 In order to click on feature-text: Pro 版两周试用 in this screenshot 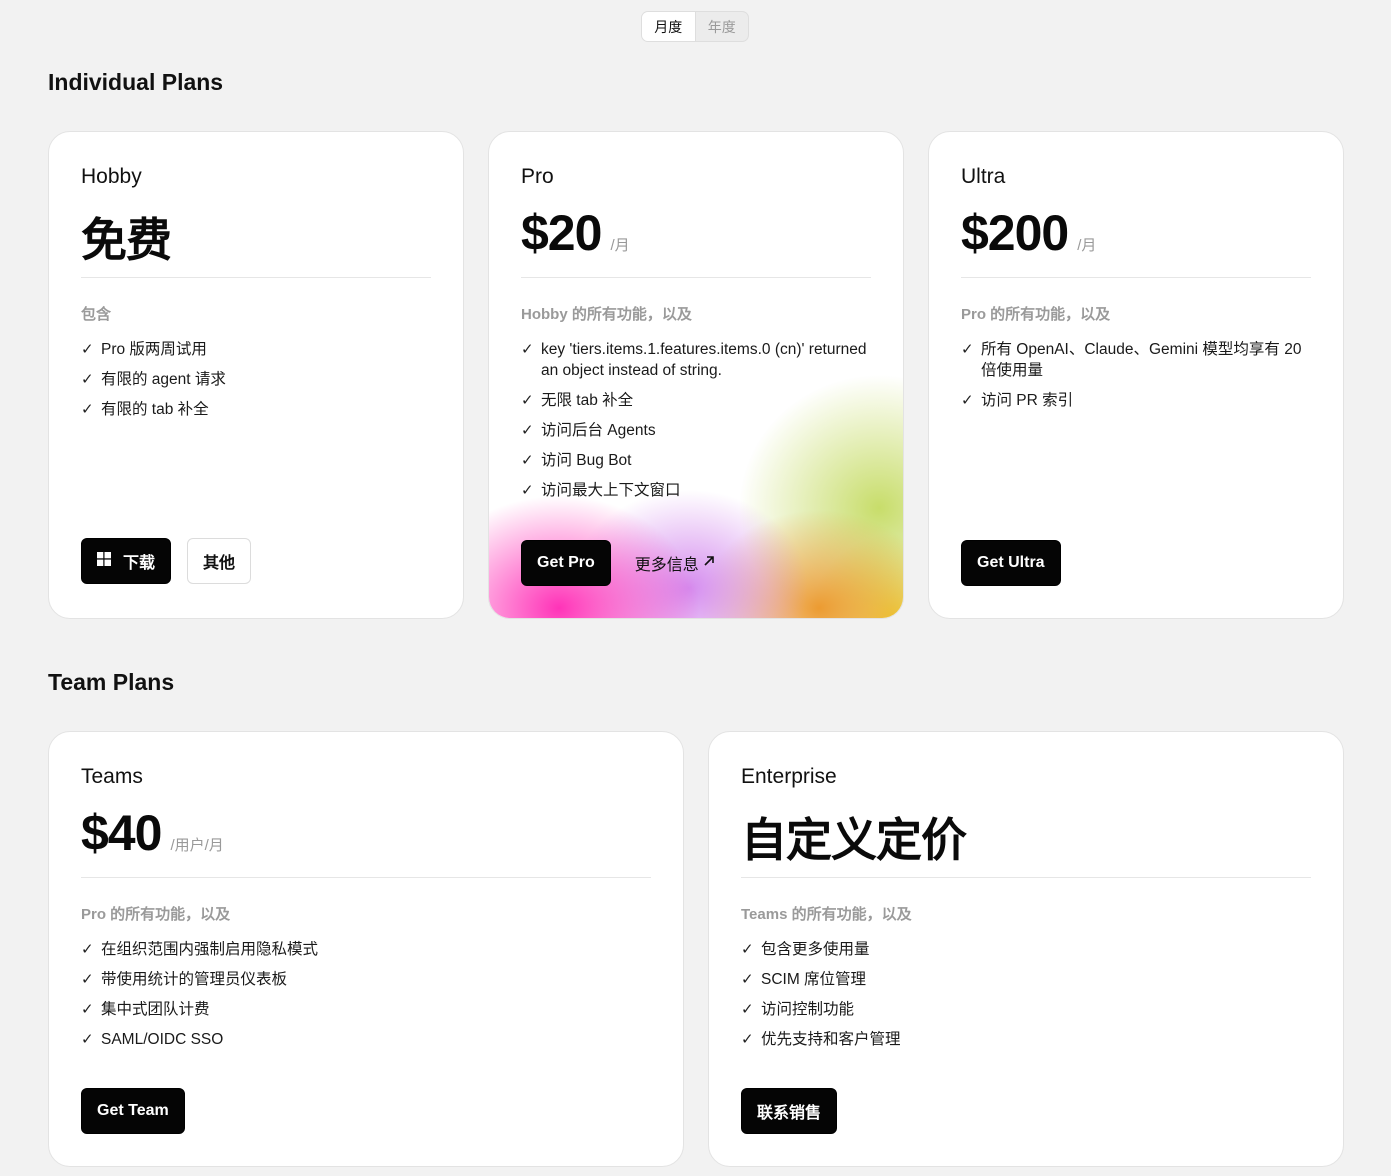, I will do `click(154, 349)`.